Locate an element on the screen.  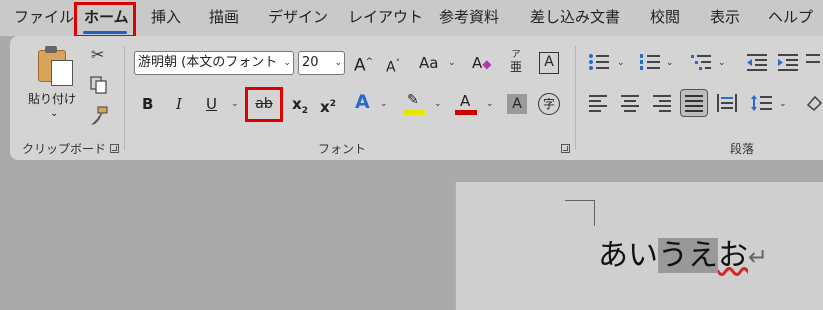
paragraph-group-label: 段落 is located at coordinates (742, 149).